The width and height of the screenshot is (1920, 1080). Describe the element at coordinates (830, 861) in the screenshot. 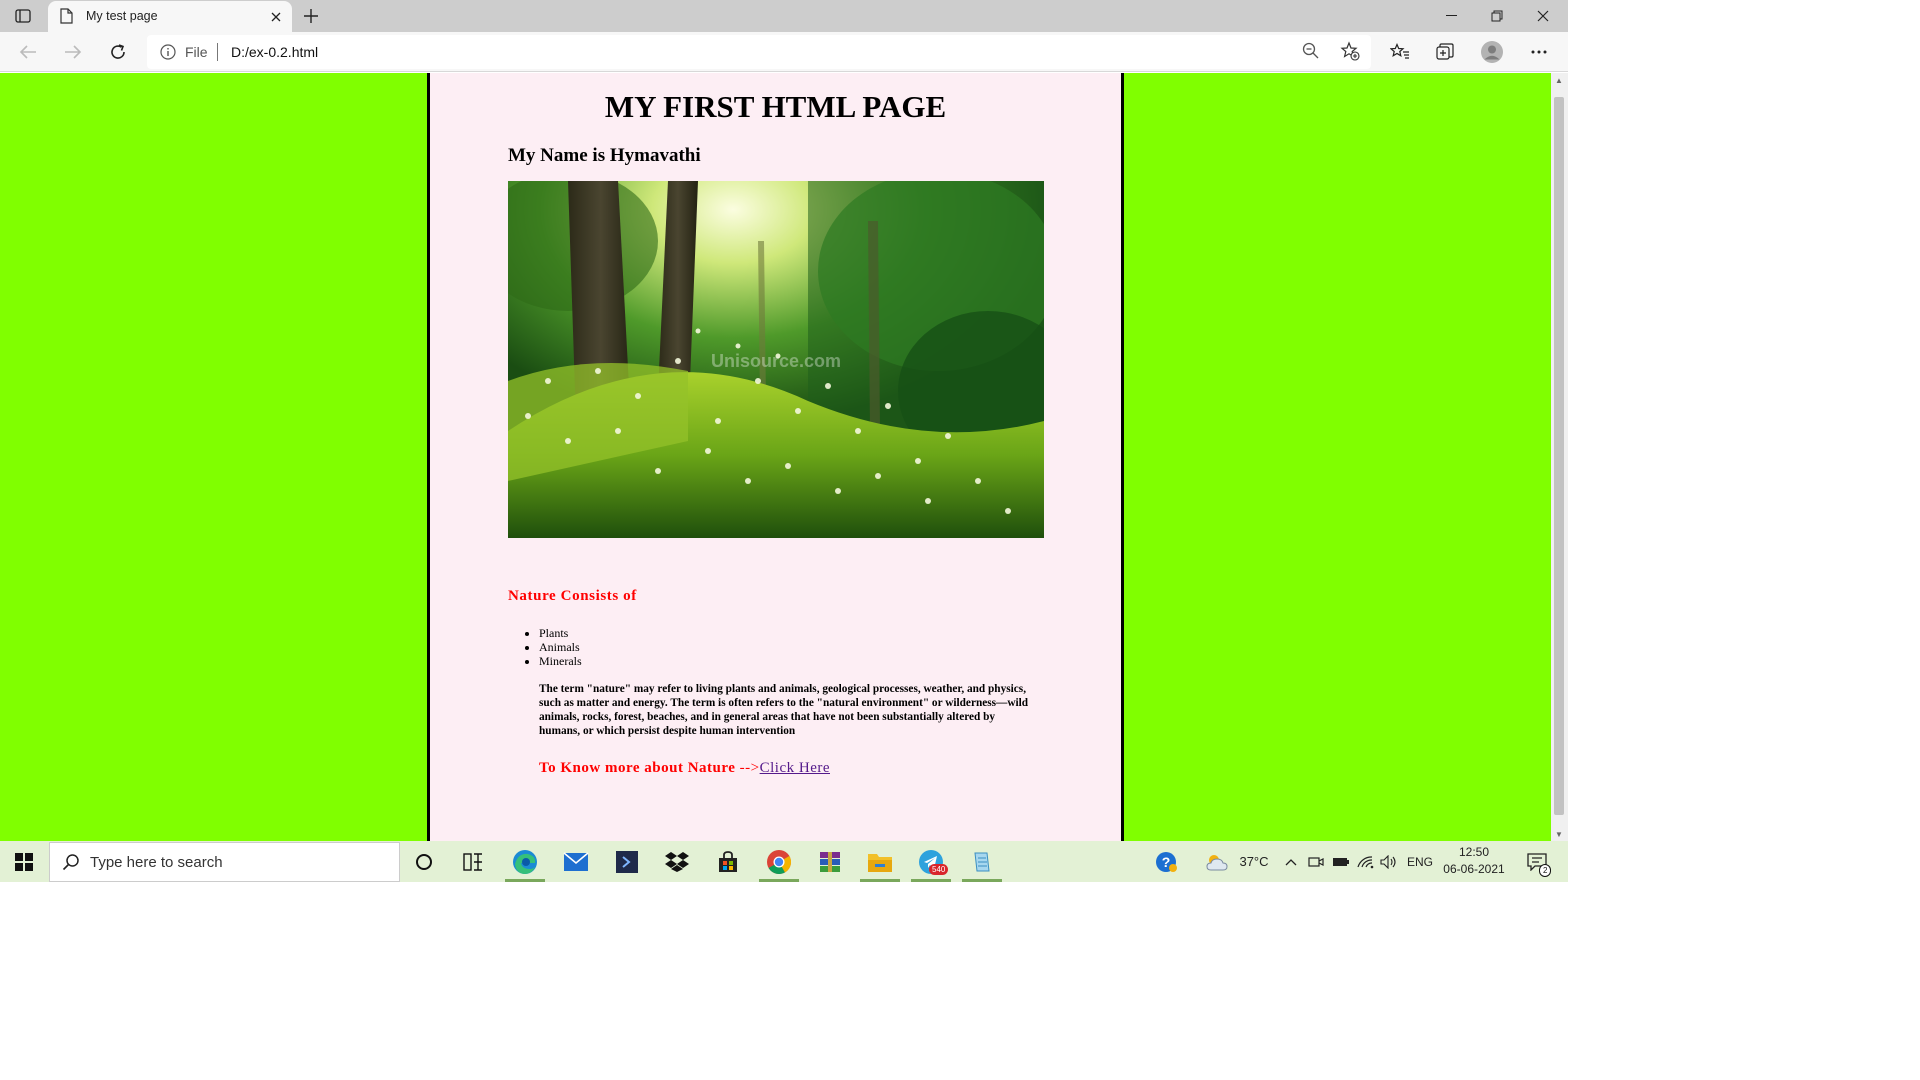

I see `winrar-icon` at that location.